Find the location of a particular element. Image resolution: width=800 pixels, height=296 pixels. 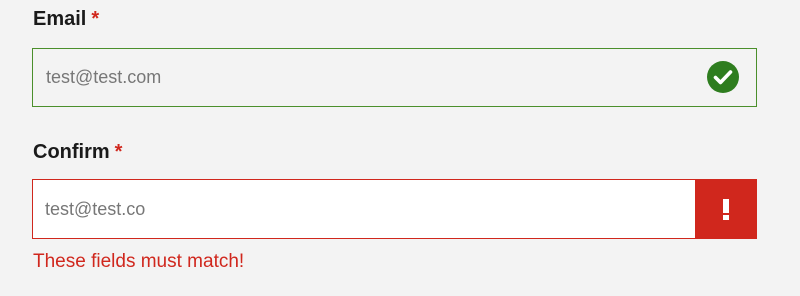

error-message: These fields must match! is located at coordinates (139, 261).